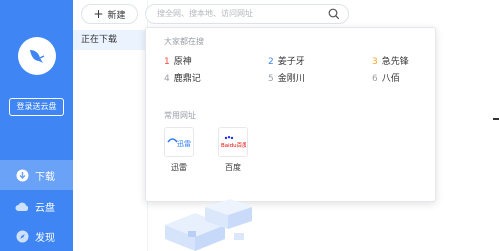 This screenshot has width=499, height=251. What do you see at coordinates (116, 15) in the screenshot?
I see `new-task-label: 新建` at bounding box center [116, 15].